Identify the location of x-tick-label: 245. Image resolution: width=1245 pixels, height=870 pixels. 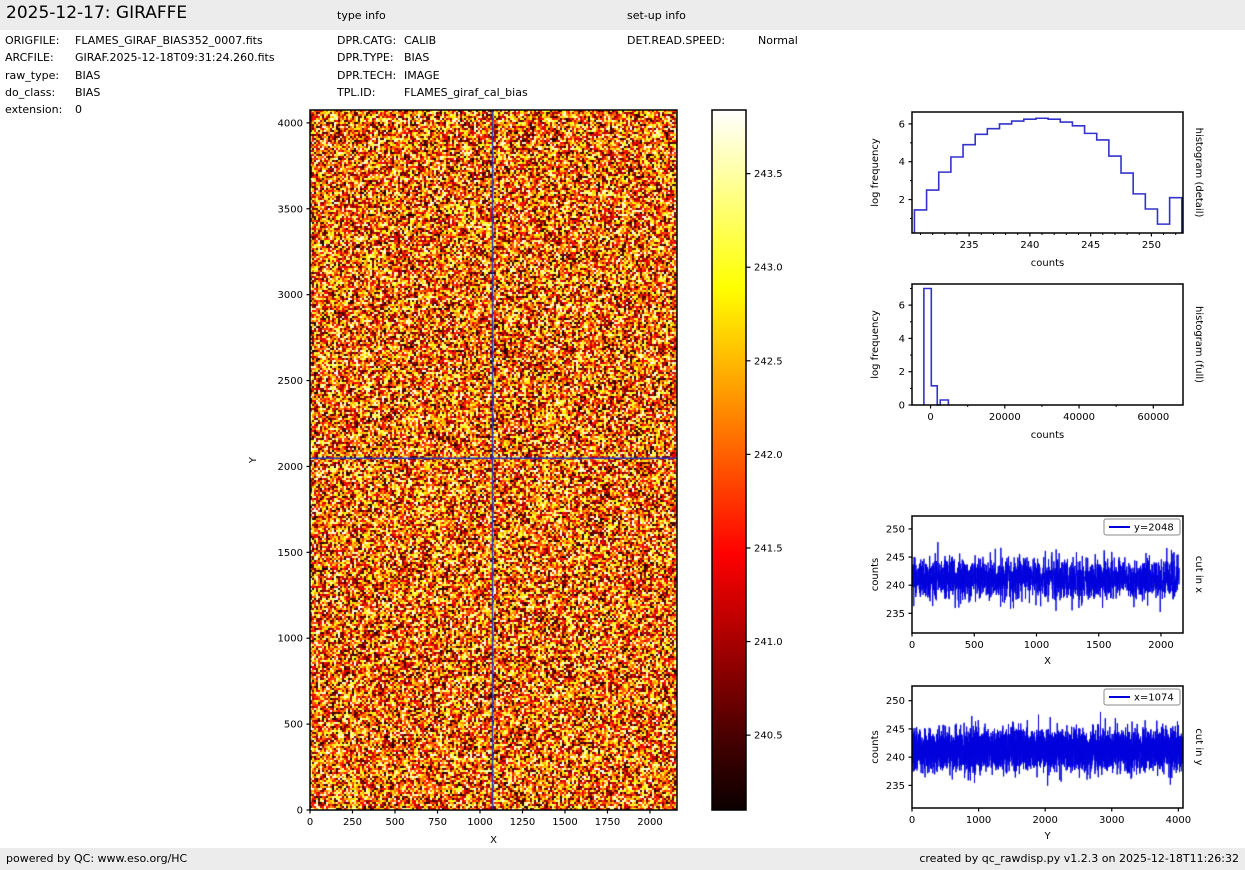
(1090, 245).